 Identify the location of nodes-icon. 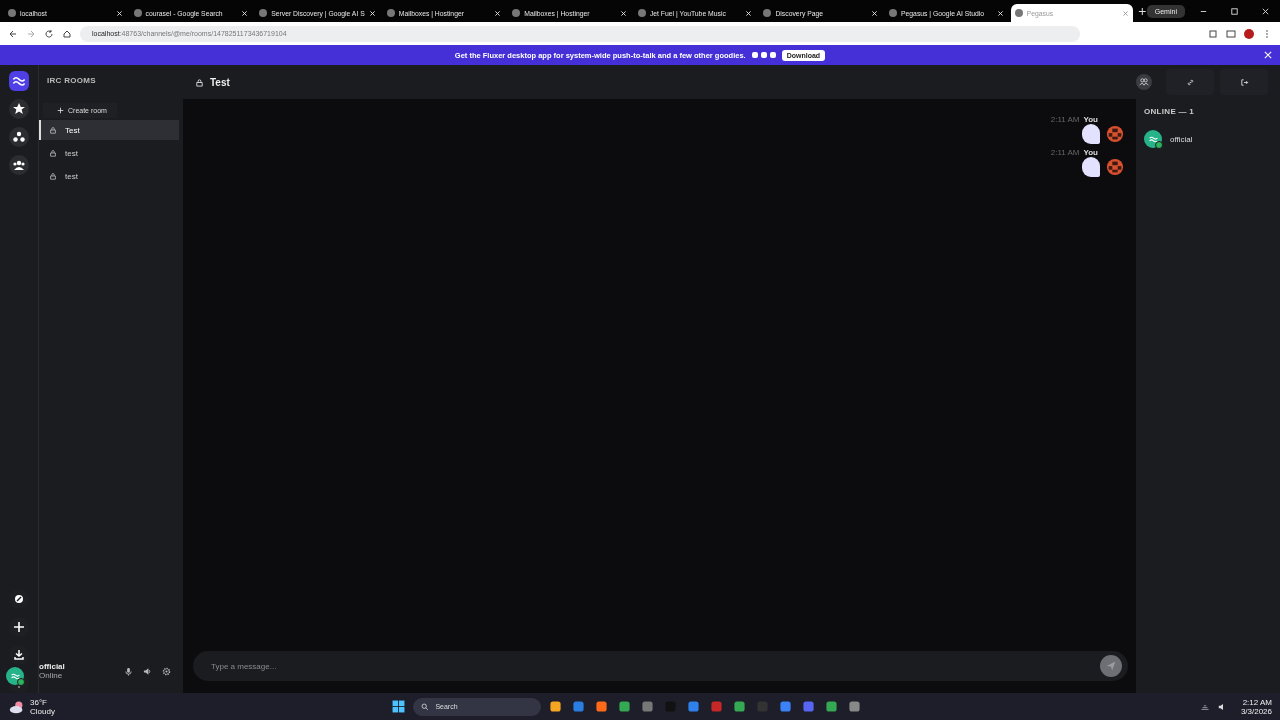
(19, 137).